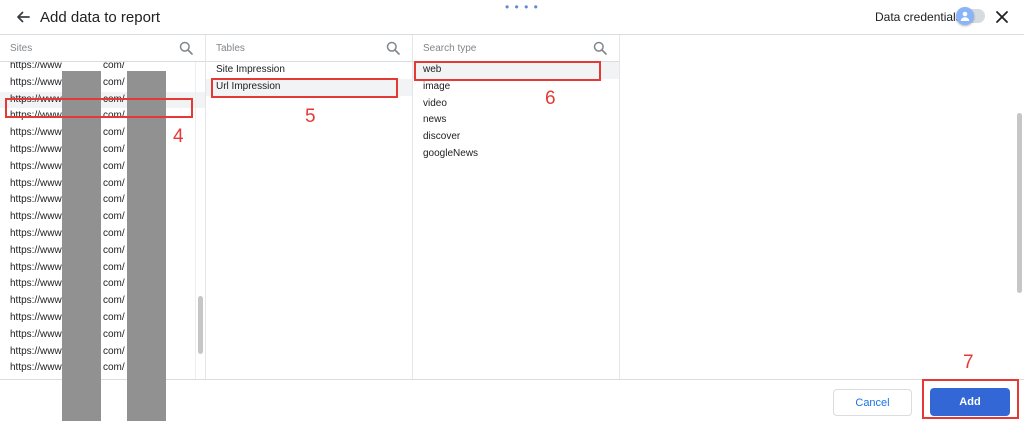 The image size is (1024, 425). Describe the element at coordinates (600, 48) in the screenshot. I see `search-type-search-icon` at that location.